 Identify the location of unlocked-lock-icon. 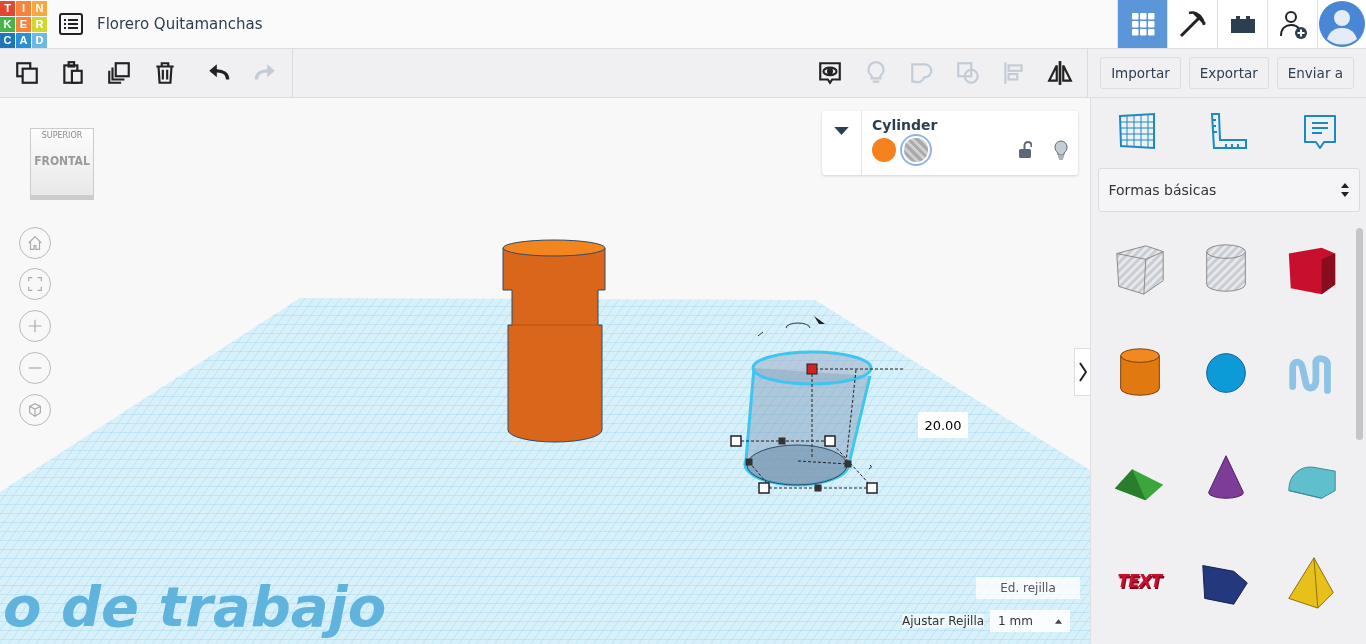
(1025, 150).